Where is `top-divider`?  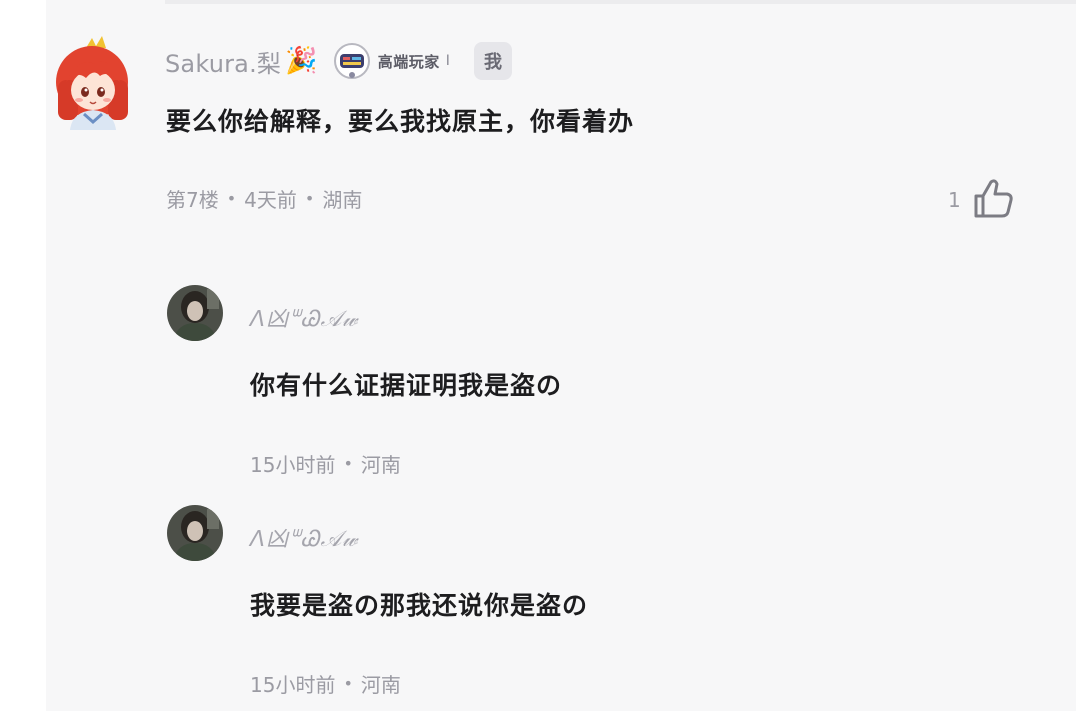 top-divider is located at coordinates (620, 2).